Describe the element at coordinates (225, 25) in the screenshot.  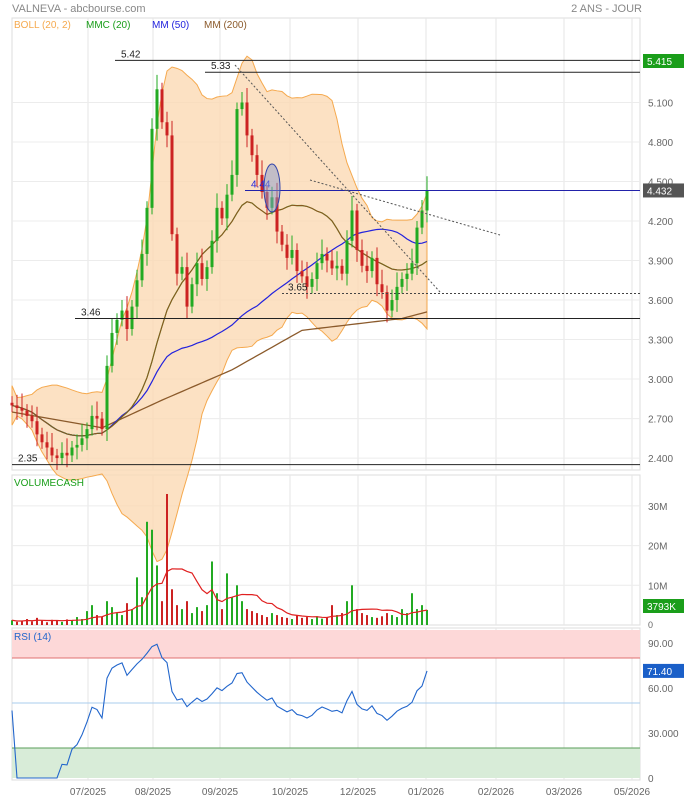
I see `legend-item: MM (200)` at that location.